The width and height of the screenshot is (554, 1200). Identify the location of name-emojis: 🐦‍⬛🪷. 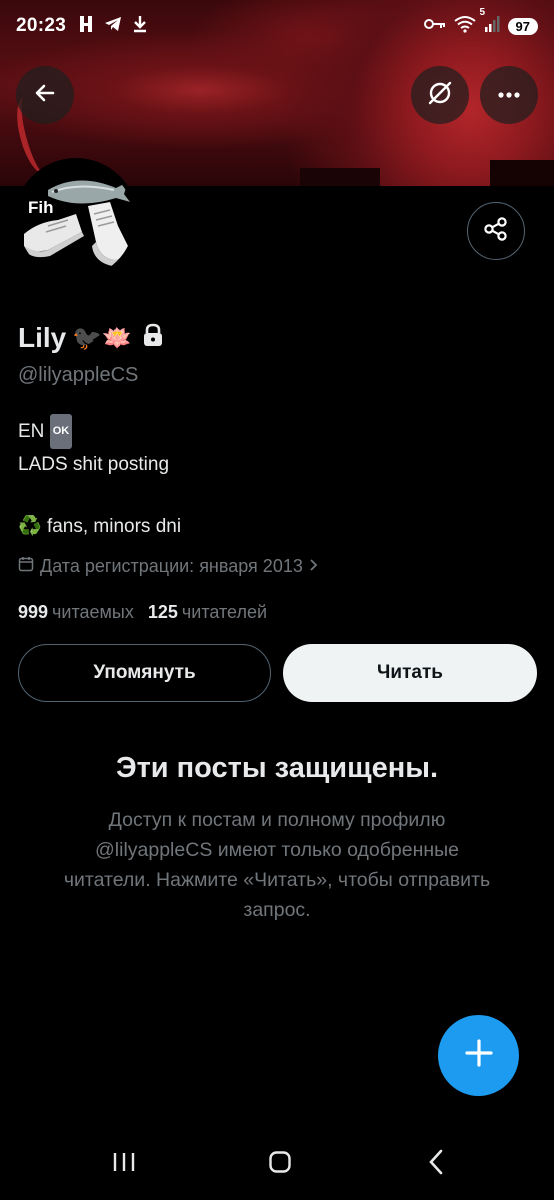
(102, 338).